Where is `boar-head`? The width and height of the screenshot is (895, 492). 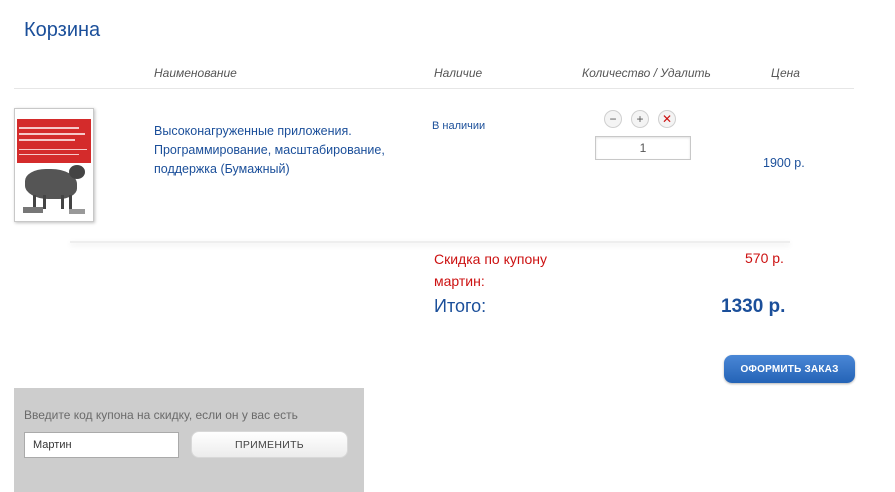
boar-head is located at coordinates (77, 172).